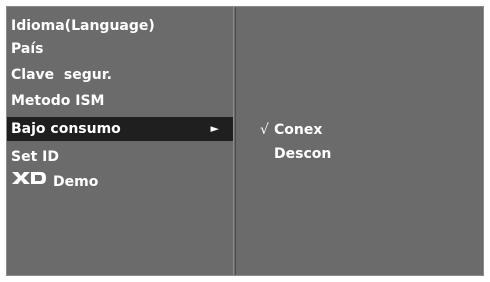 The width and height of the screenshot is (490, 282). What do you see at coordinates (58, 101) in the screenshot?
I see `menu-item-label: Metodo ISM` at bounding box center [58, 101].